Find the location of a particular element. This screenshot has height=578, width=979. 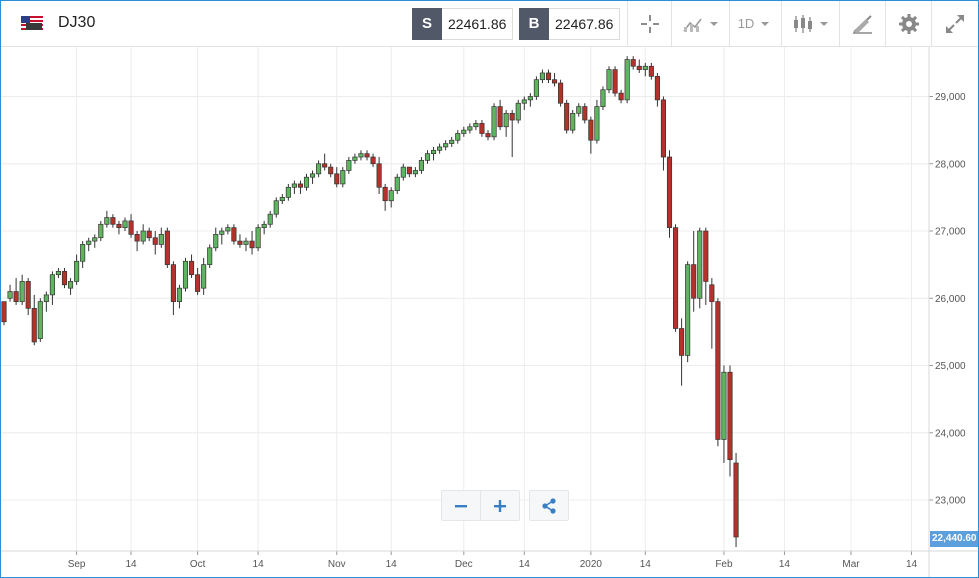

chart-toolbar: DJ30 S 22461.86 B 22467.86 1D is located at coordinates (489, 24).